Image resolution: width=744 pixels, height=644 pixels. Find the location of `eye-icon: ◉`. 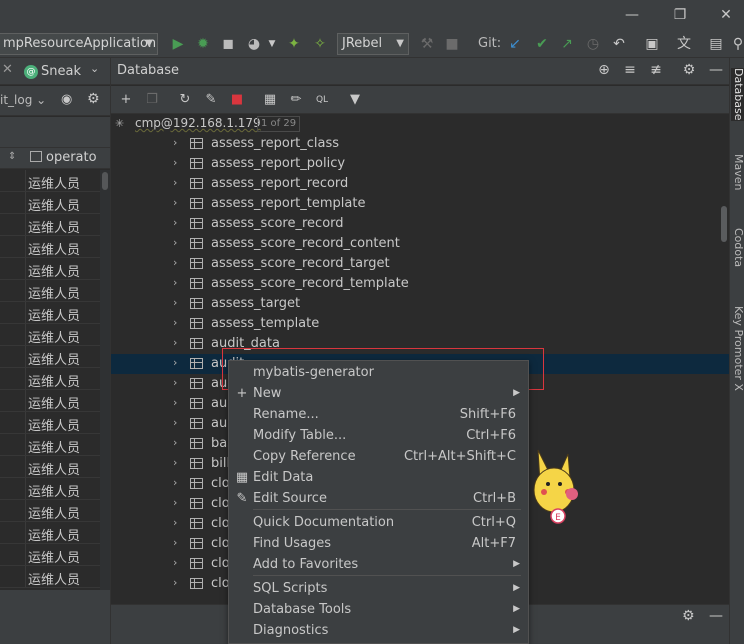

eye-icon: ◉ is located at coordinates (66, 99).